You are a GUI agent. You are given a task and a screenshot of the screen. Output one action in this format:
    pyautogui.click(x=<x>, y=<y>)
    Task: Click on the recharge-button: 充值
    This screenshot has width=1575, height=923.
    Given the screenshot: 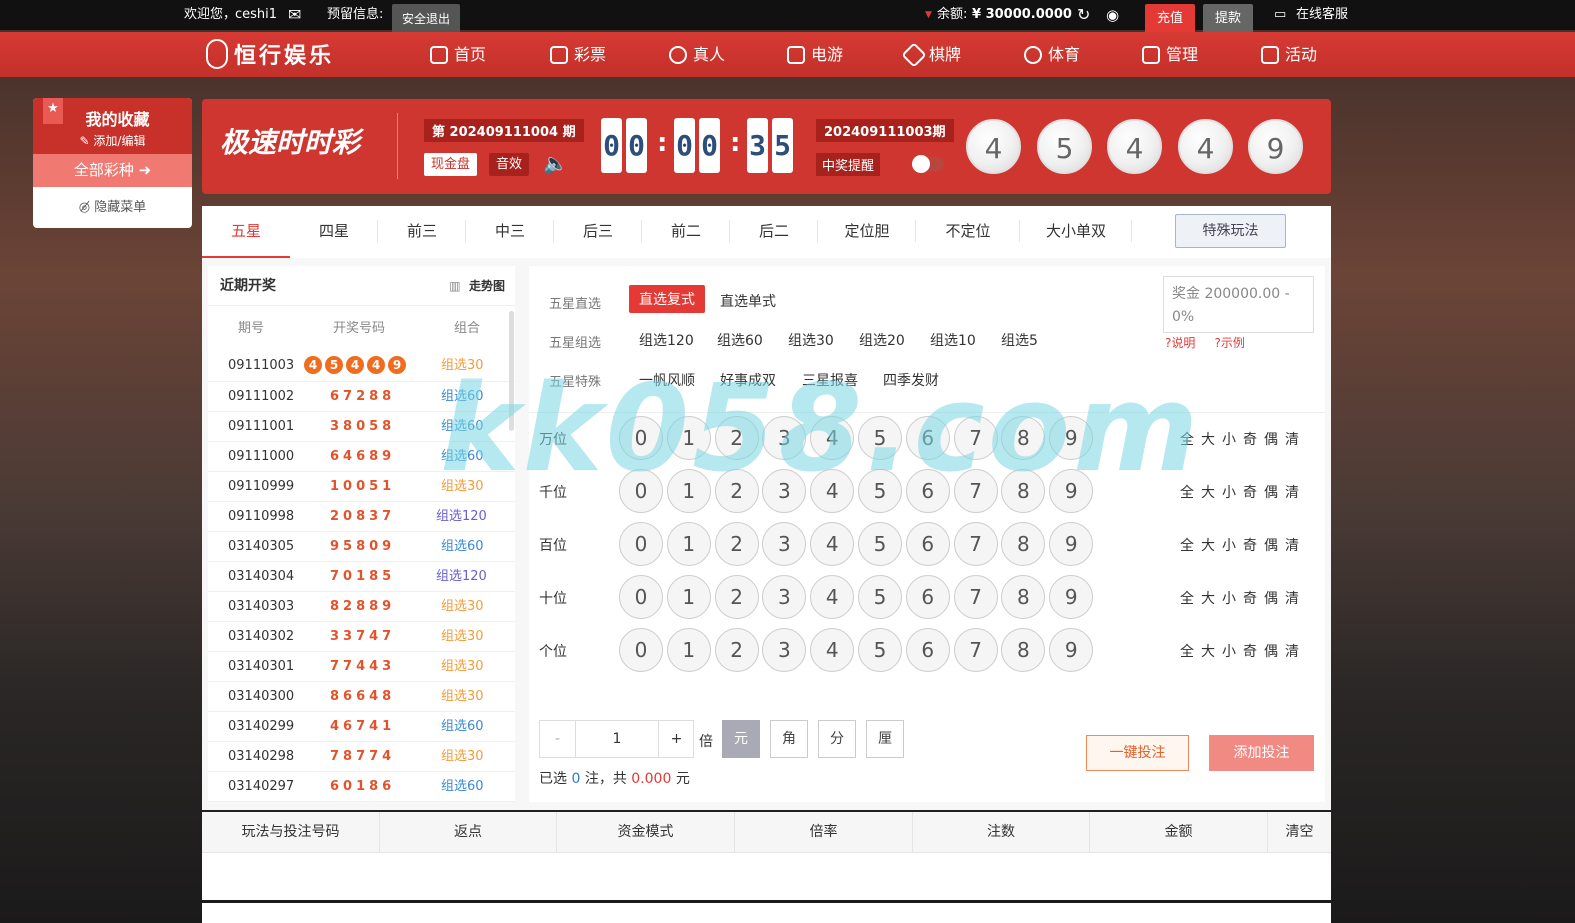 What is the action you would take?
    pyautogui.click(x=1170, y=19)
    